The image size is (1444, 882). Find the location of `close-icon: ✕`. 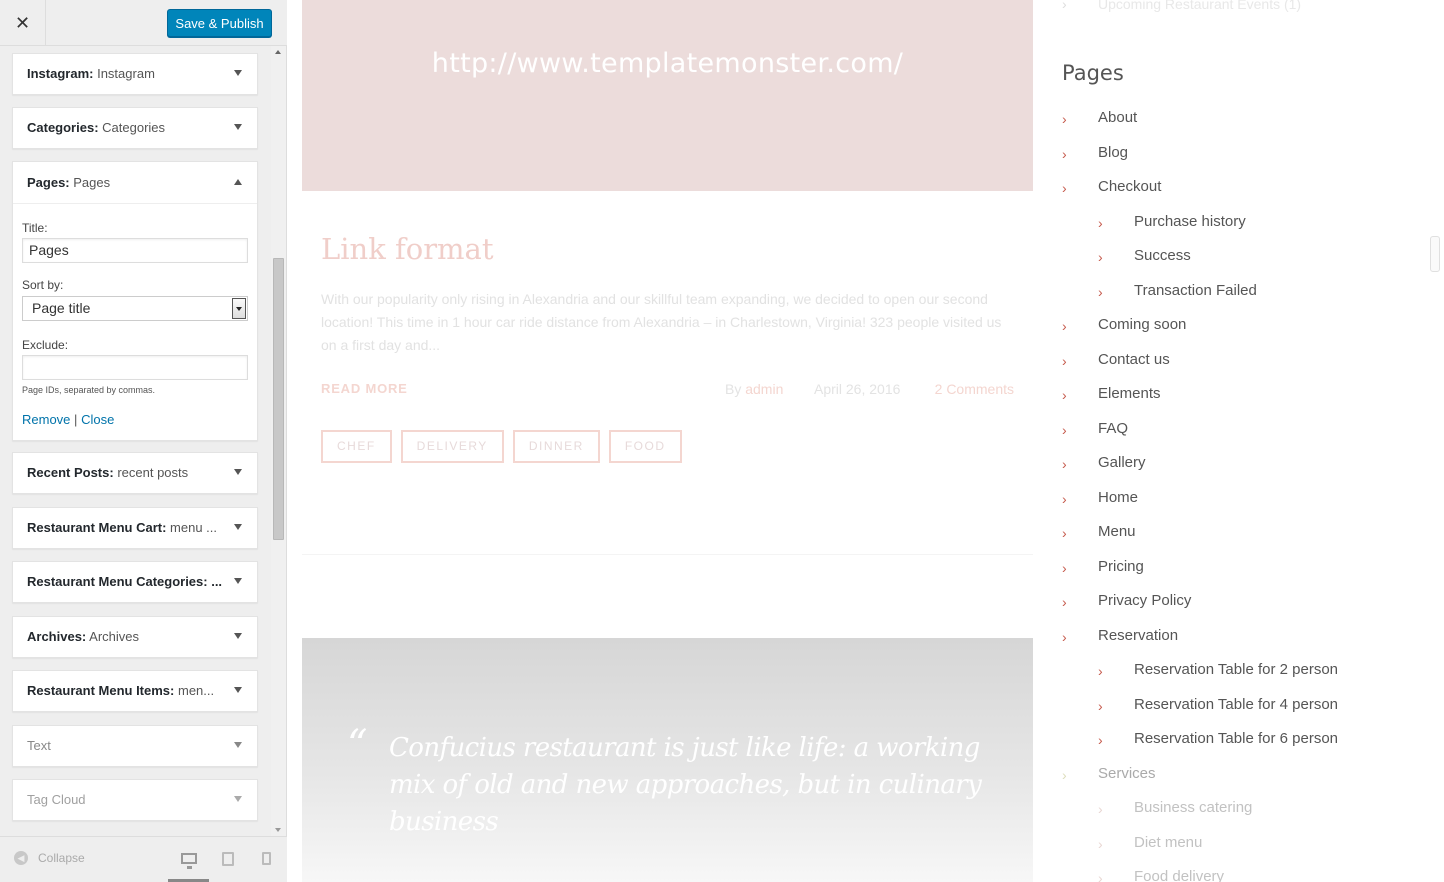

close-icon: ✕ is located at coordinates (23, 23).